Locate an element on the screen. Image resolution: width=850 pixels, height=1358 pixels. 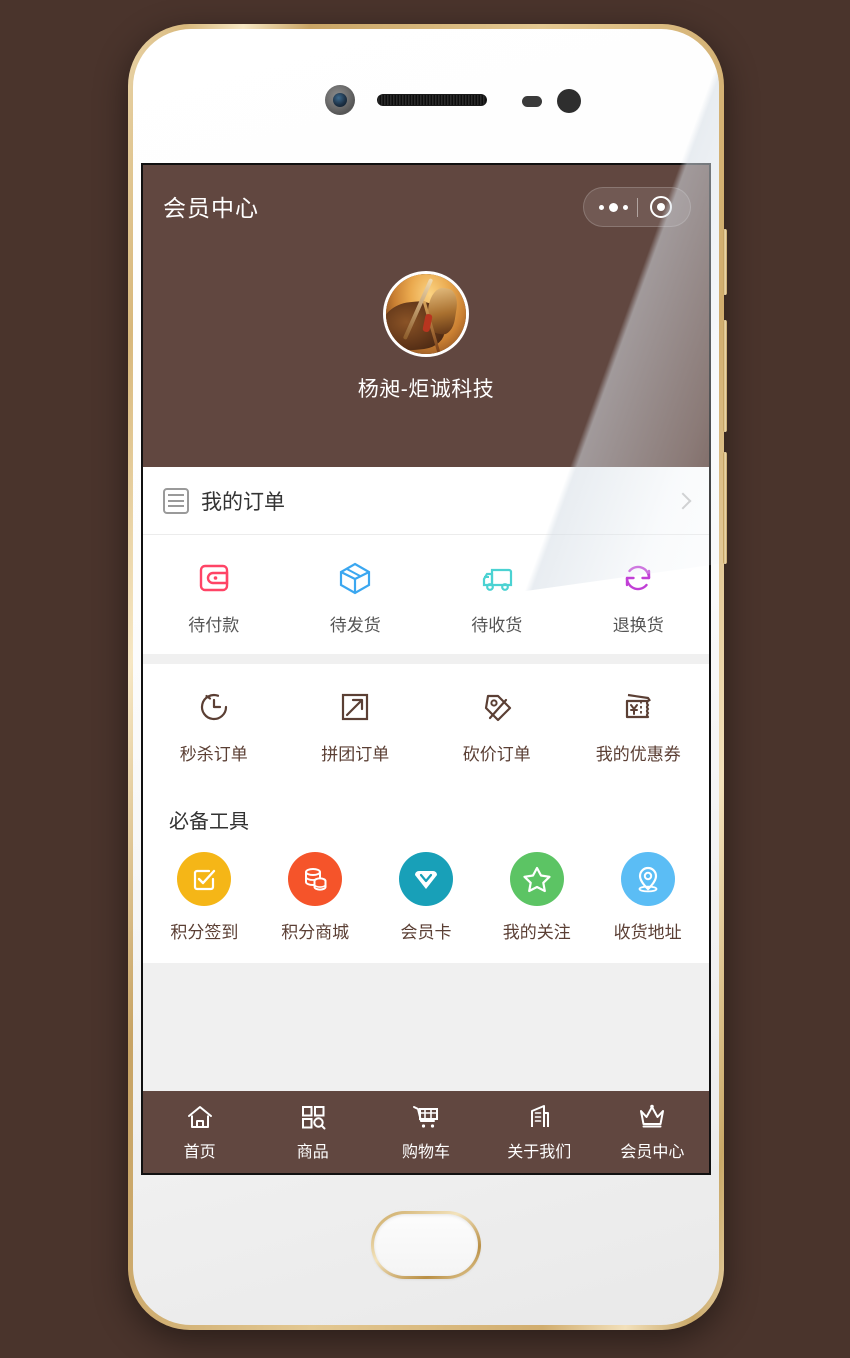
light-sensor-icon is located at coordinates (569, 101).